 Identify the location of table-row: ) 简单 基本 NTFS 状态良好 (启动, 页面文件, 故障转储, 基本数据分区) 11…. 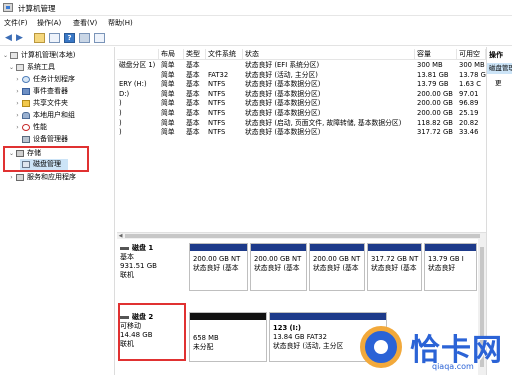
(301, 124).